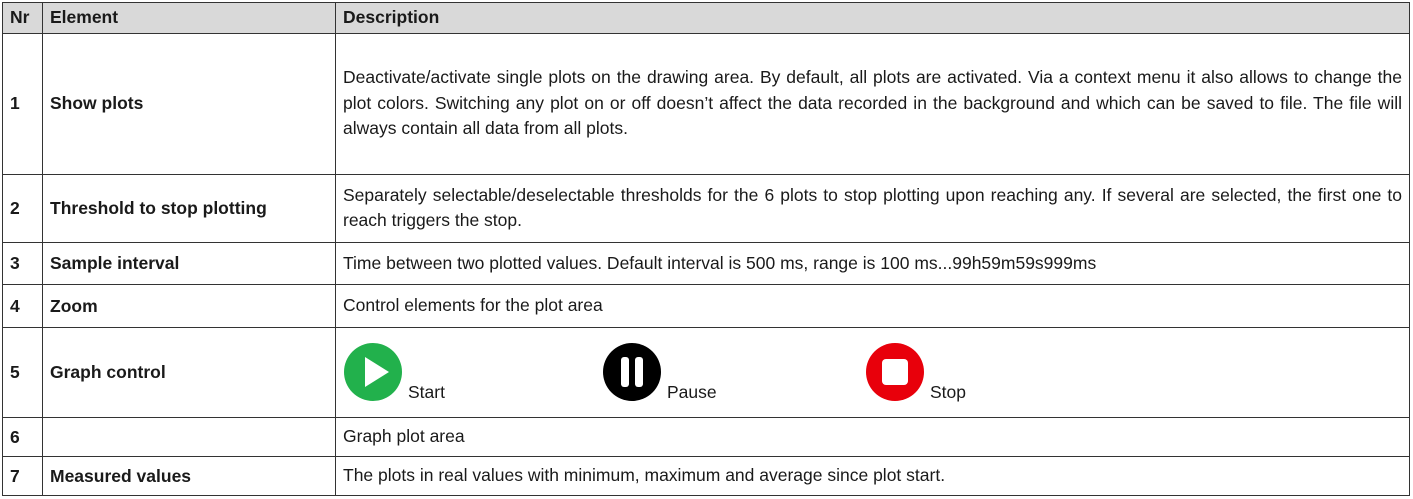 This screenshot has height=499, width=1413. I want to click on row-nr: 3, so click(22, 263).